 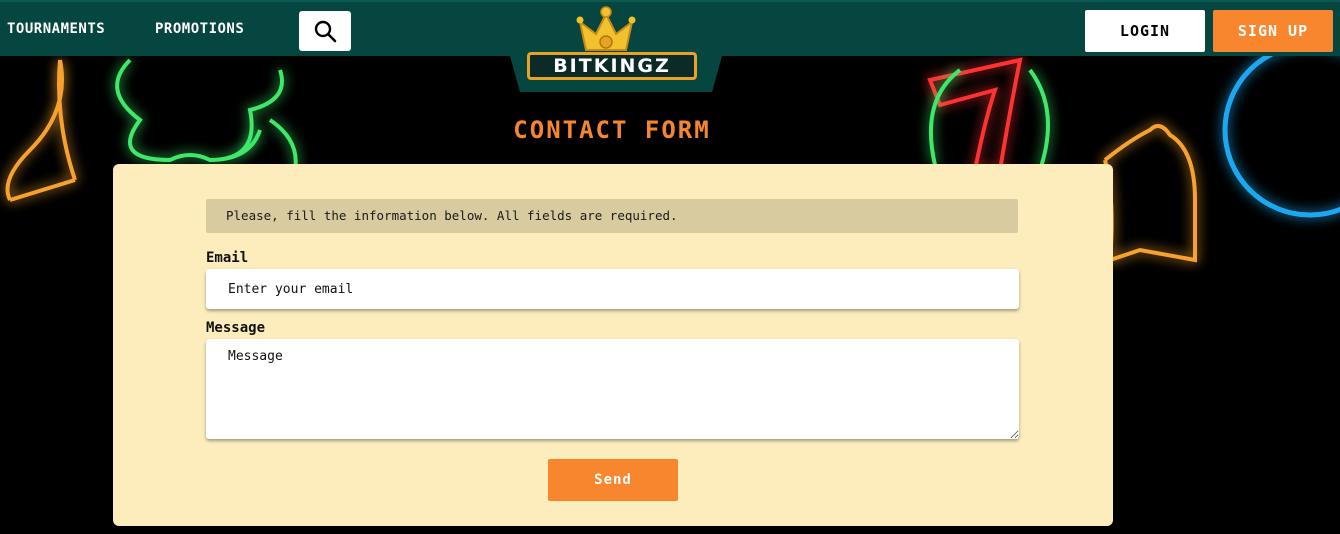 I want to click on logo-wordmark: BITKINGZ, so click(x=612, y=66).